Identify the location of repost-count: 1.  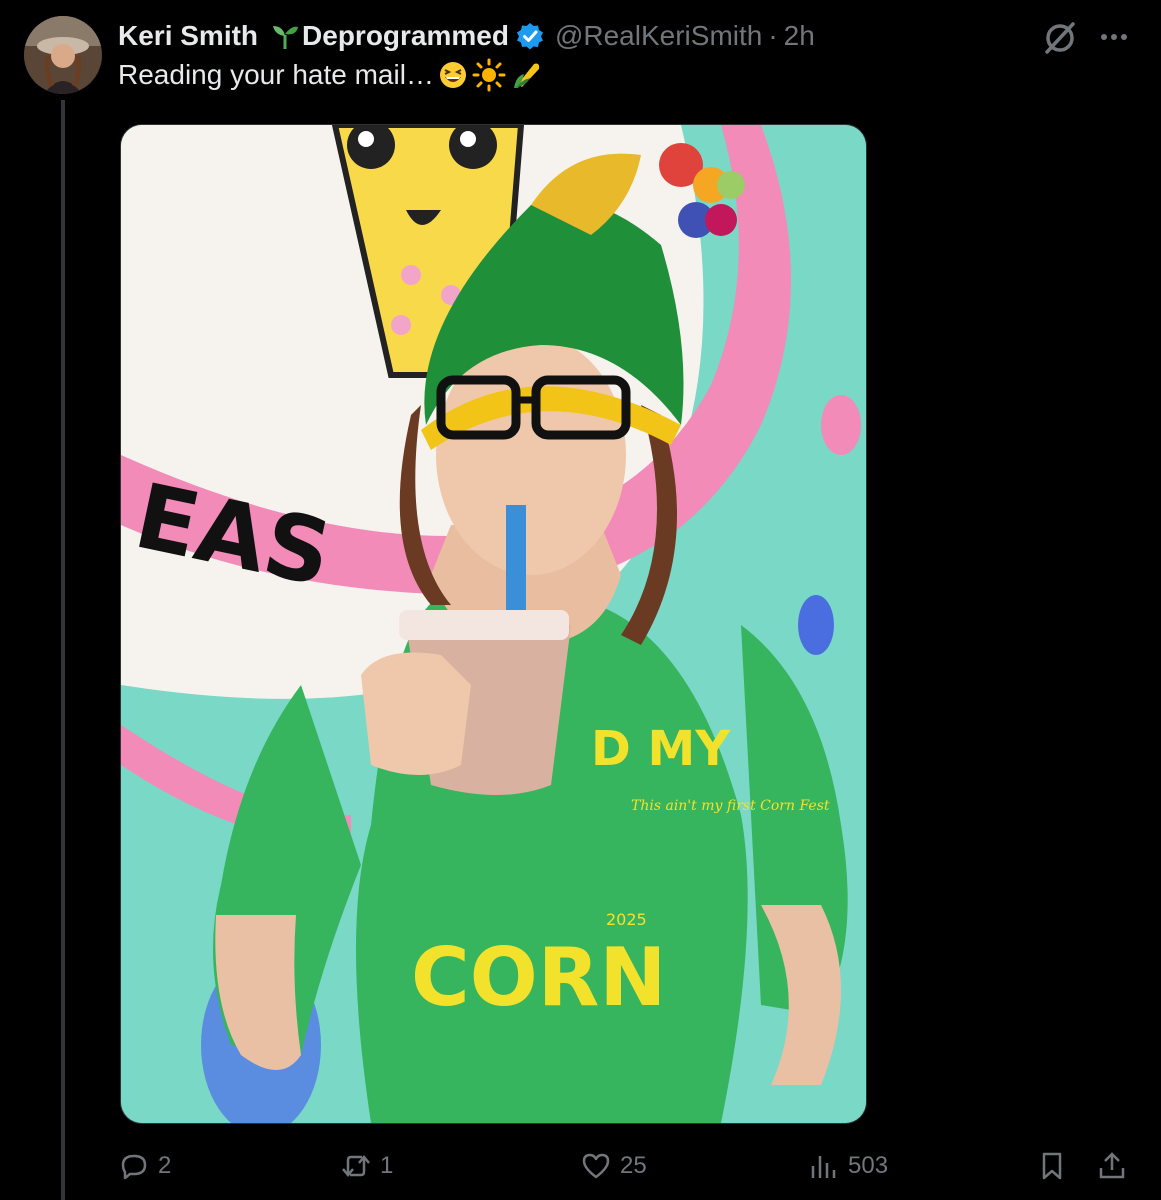
(387, 1165).